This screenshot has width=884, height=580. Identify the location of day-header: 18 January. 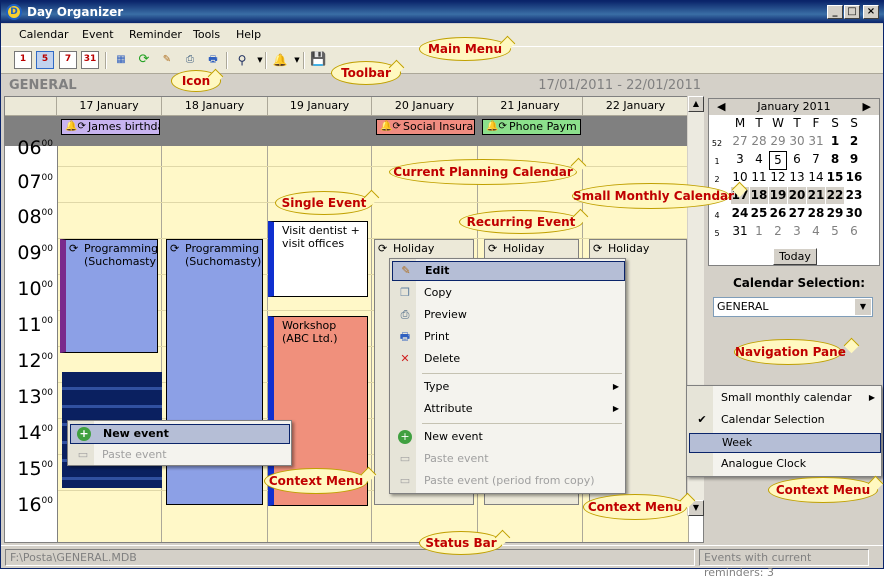
(215, 106).